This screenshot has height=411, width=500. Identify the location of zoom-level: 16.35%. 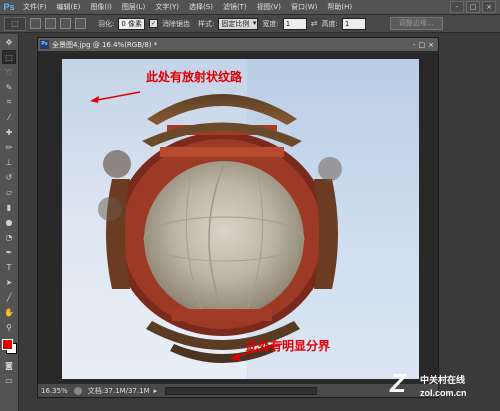
(54, 391).